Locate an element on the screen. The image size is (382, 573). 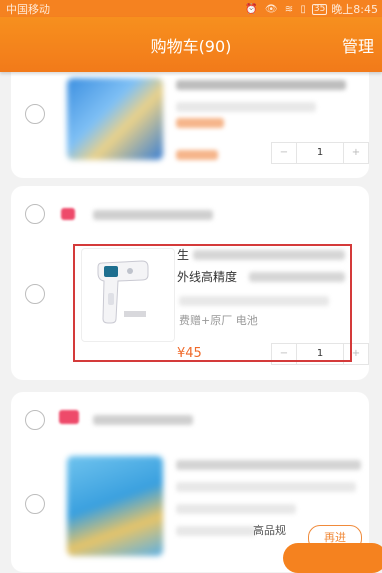
increase-button: + is located at coordinates (356, 153).